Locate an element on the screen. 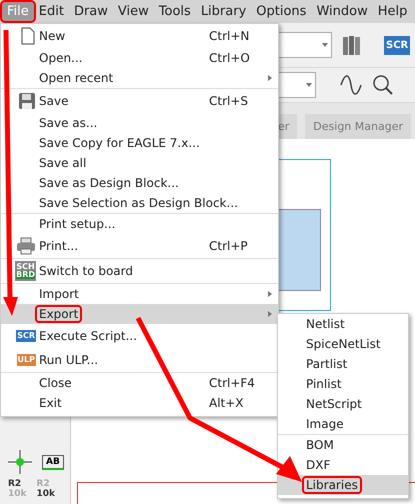  save-icon is located at coordinates (27, 101).